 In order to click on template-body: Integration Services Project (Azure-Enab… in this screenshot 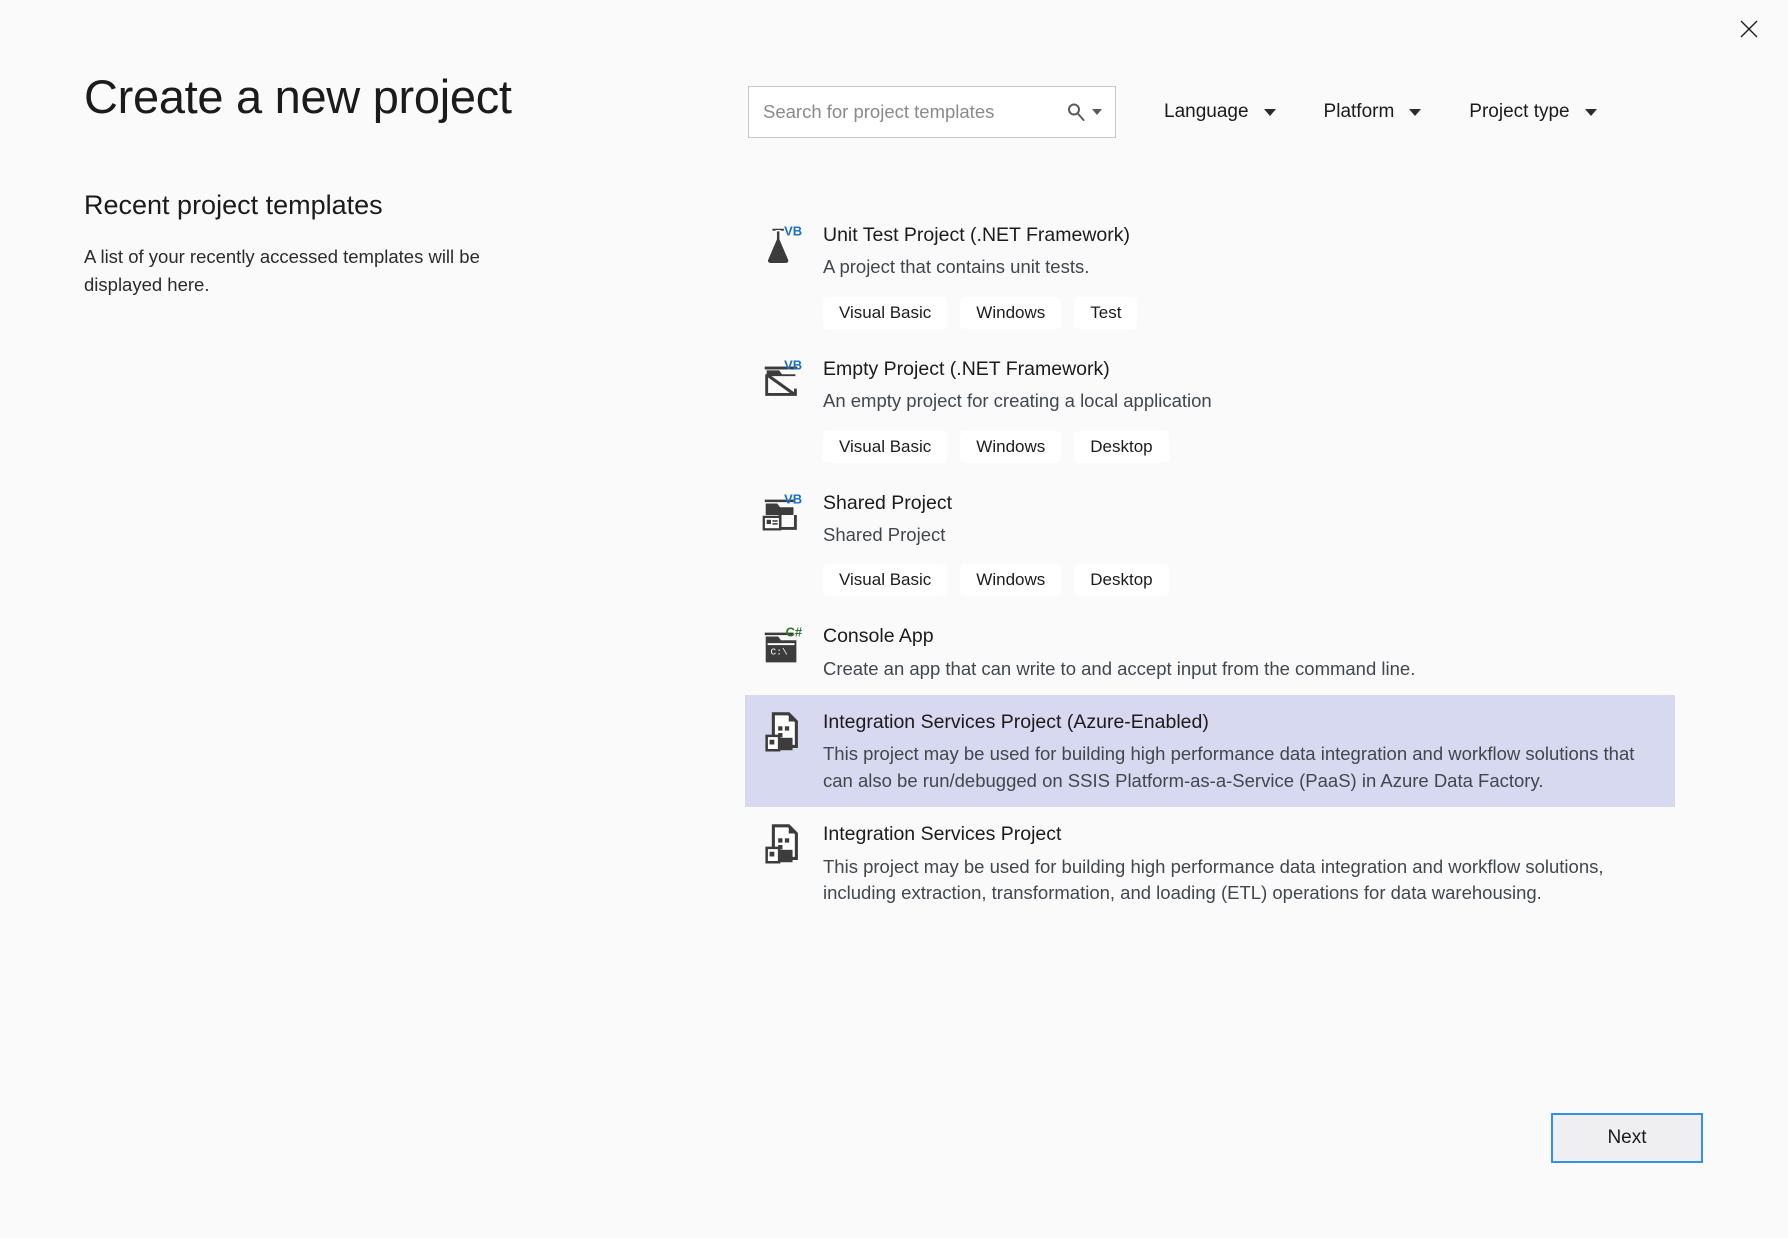, I will do `click(1242, 751)`.